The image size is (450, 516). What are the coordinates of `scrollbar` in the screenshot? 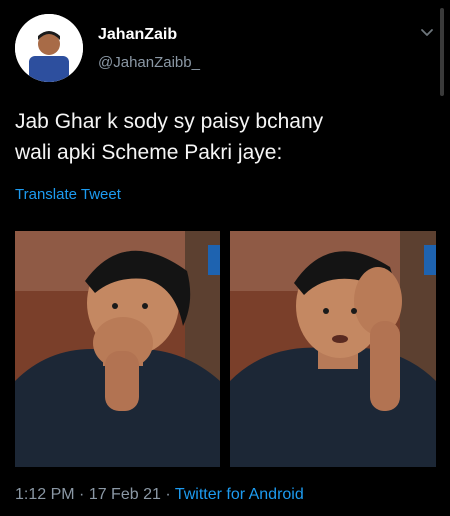 It's located at (442, 52).